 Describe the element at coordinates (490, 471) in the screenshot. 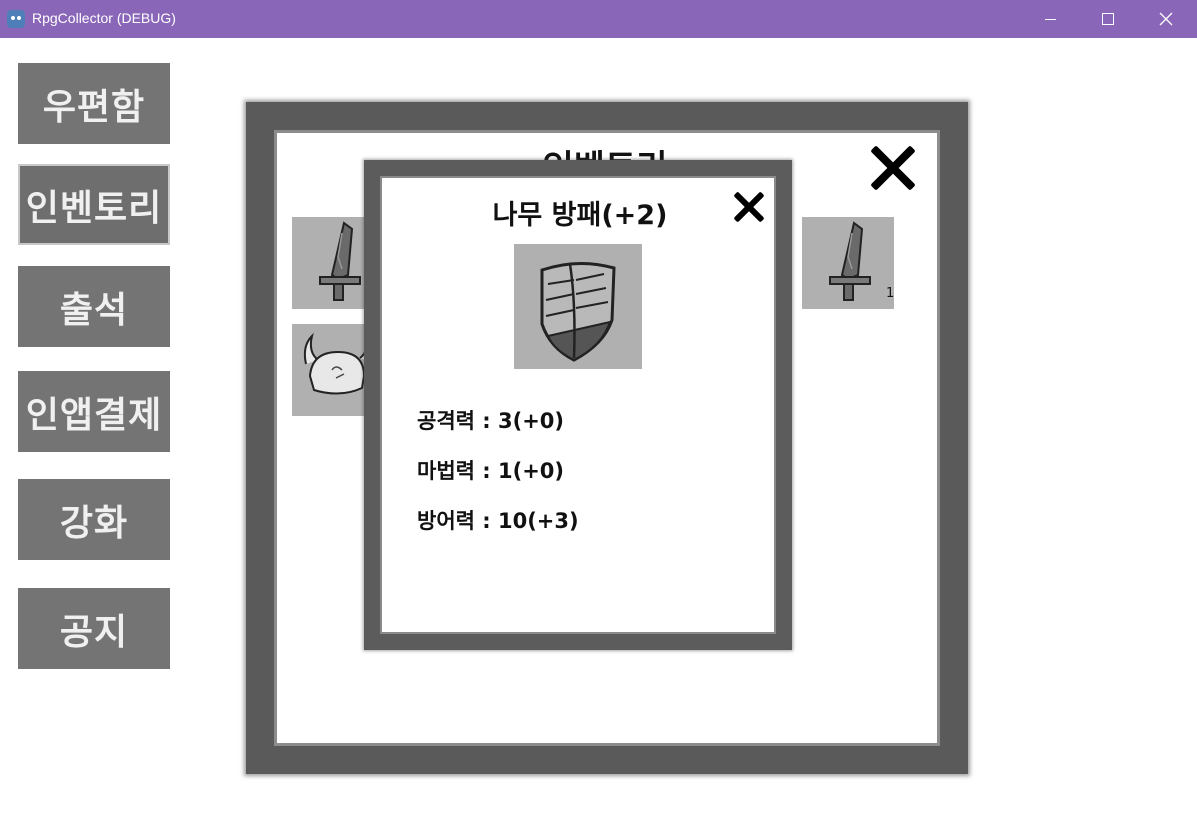

I see `magic-stat: 마법력 : 1(+0)` at that location.